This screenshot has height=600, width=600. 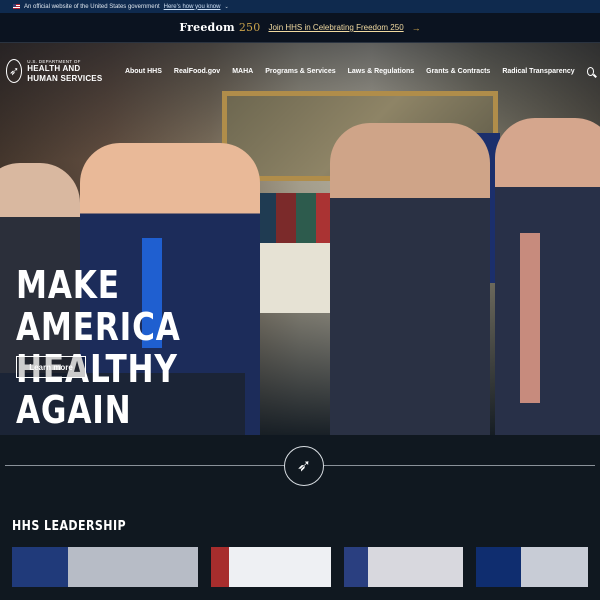 I want to click on nav-programs-services: Programs & Services, so click(x=300, y=71).